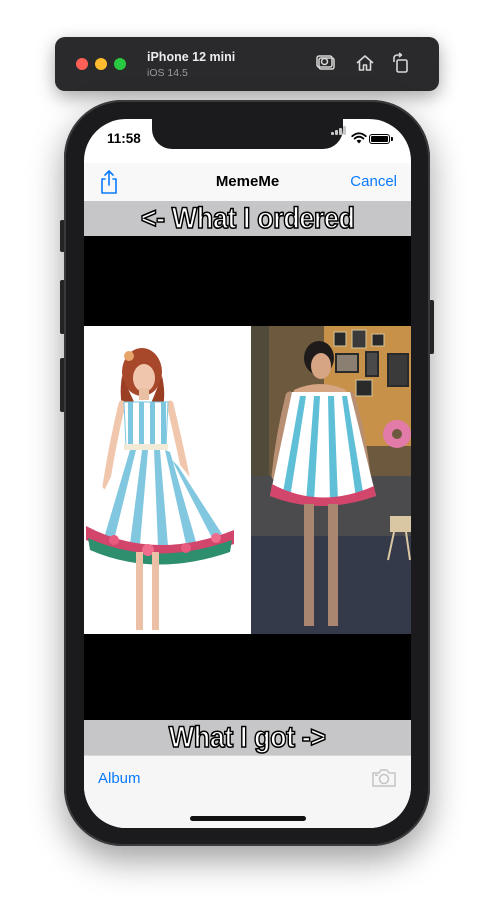  What do you see at coordinates (381, 139) in the screenshot?
I see `battery-icon` at bounding box center [381, 139].